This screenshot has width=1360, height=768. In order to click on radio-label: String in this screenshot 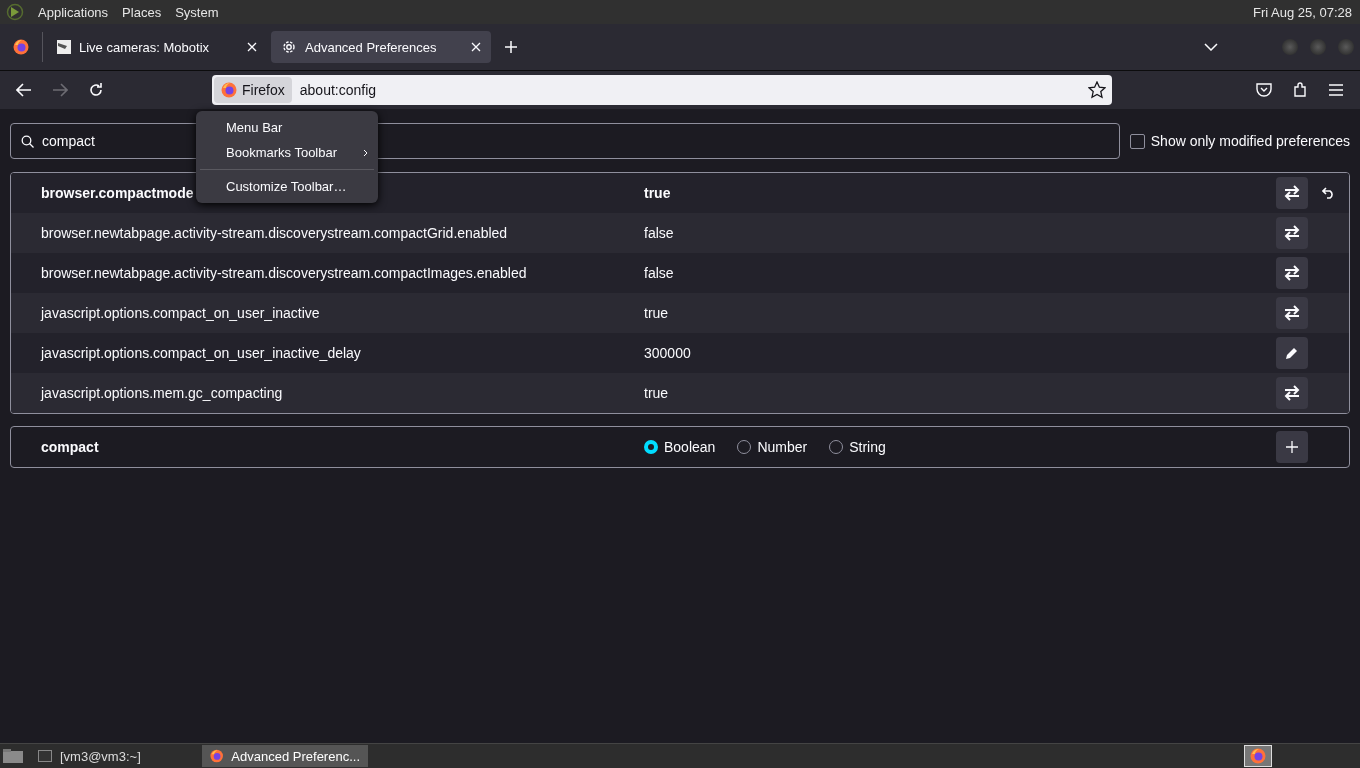, I will do `click(867, 447)`.